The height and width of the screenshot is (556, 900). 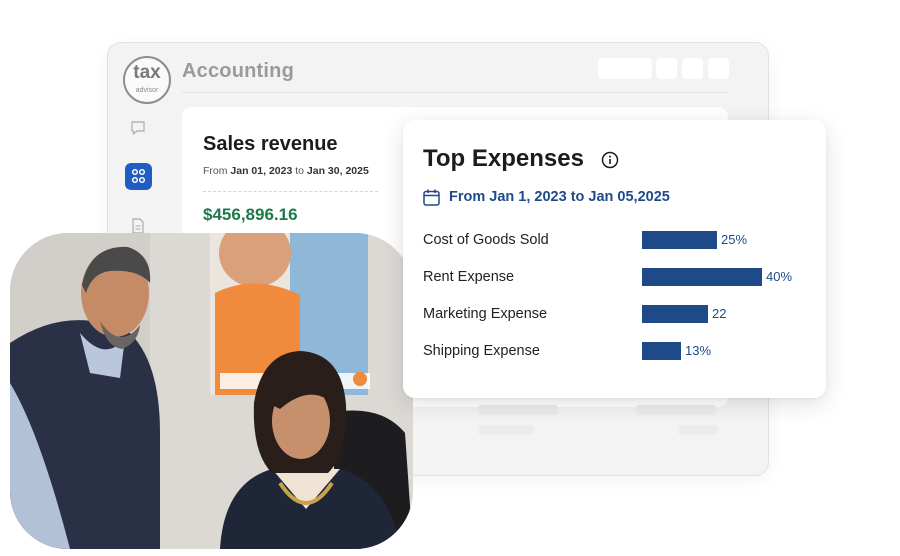 I want to click on expense-label: Marketing Expense, so click(x=485, y=314).